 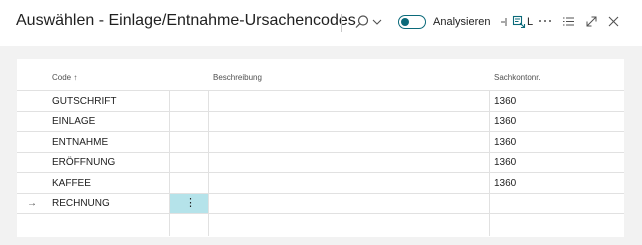 What do you see at coordinates (504, 22) in the screenshot?
I see `divider-mark-icon` at bounding box center [504, 22].